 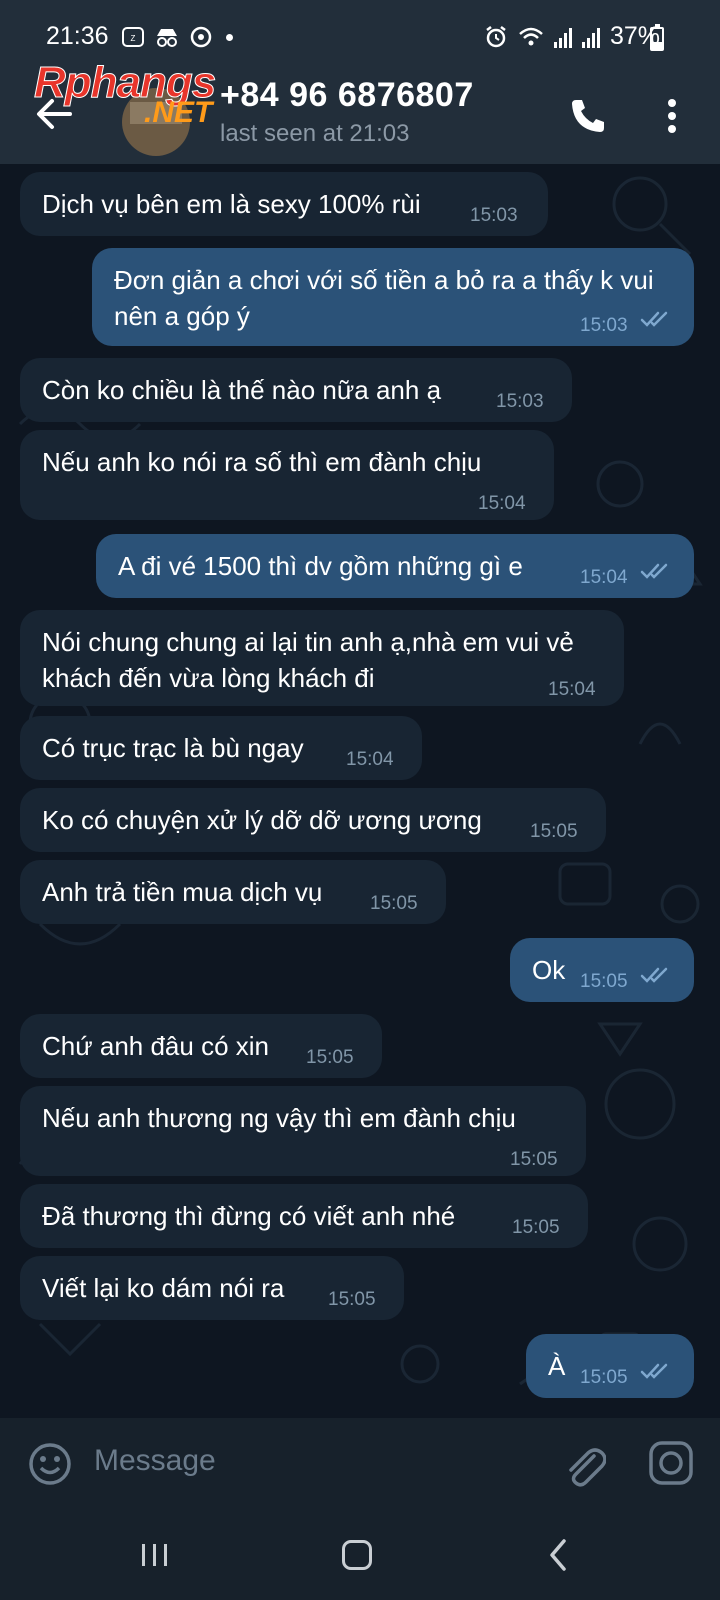 I want to click on zalo-icon: Z, so click(x=133, y=37).